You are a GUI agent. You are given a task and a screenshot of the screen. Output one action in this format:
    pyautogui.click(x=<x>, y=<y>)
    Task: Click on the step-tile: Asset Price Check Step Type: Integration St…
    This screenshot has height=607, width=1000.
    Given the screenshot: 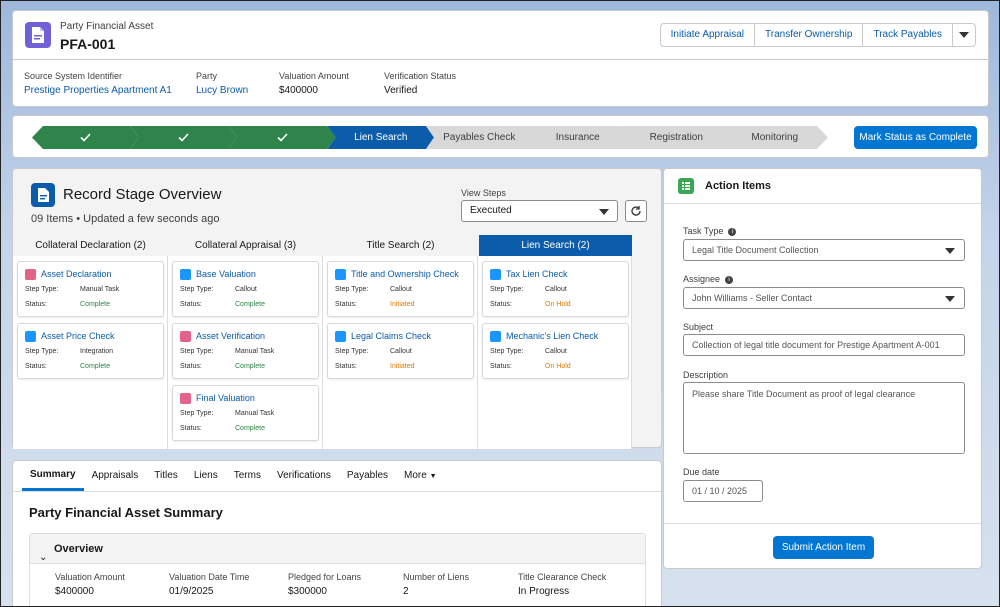 What is the action you would take?
    pyautogui.click(x=90, y=351)
    